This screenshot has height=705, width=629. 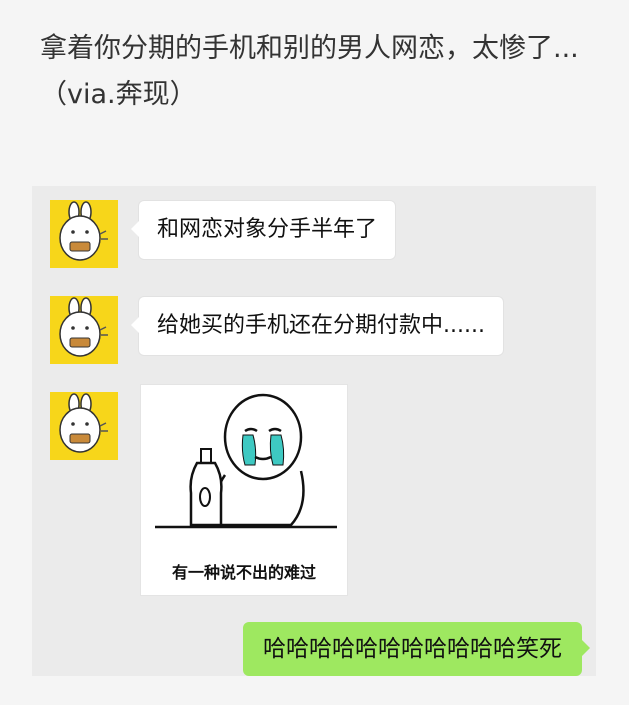 What do you see at coordinates (246, 461) in the screenshot?
I see `crying-meme-face-bottle-icon` at bounding box center [246, 461].